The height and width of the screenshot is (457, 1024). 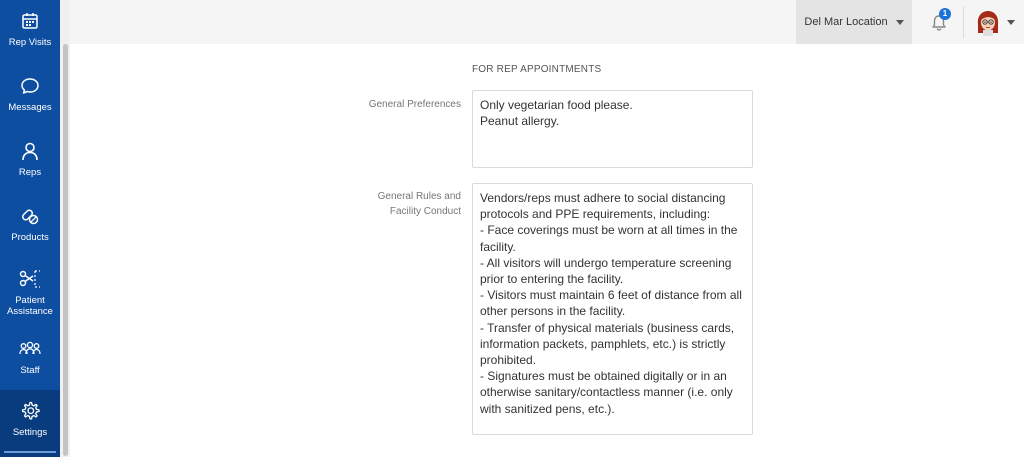 I want to click on person-icon, so click(x=30, y=151).